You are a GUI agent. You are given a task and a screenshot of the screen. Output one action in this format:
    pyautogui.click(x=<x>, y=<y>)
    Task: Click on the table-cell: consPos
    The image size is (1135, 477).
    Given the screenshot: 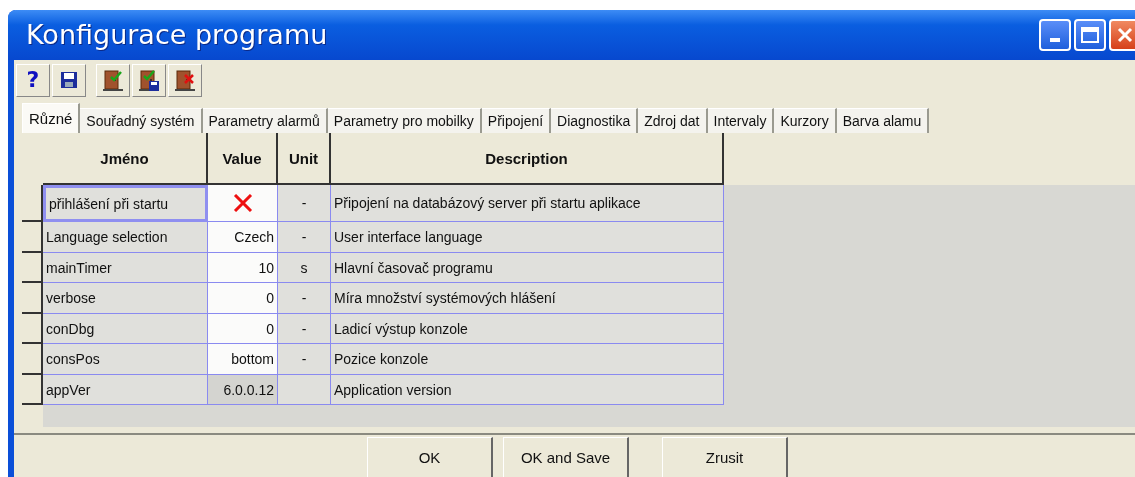 What is the action you would take?
    pyautogui.click(x=125, y=359)
    